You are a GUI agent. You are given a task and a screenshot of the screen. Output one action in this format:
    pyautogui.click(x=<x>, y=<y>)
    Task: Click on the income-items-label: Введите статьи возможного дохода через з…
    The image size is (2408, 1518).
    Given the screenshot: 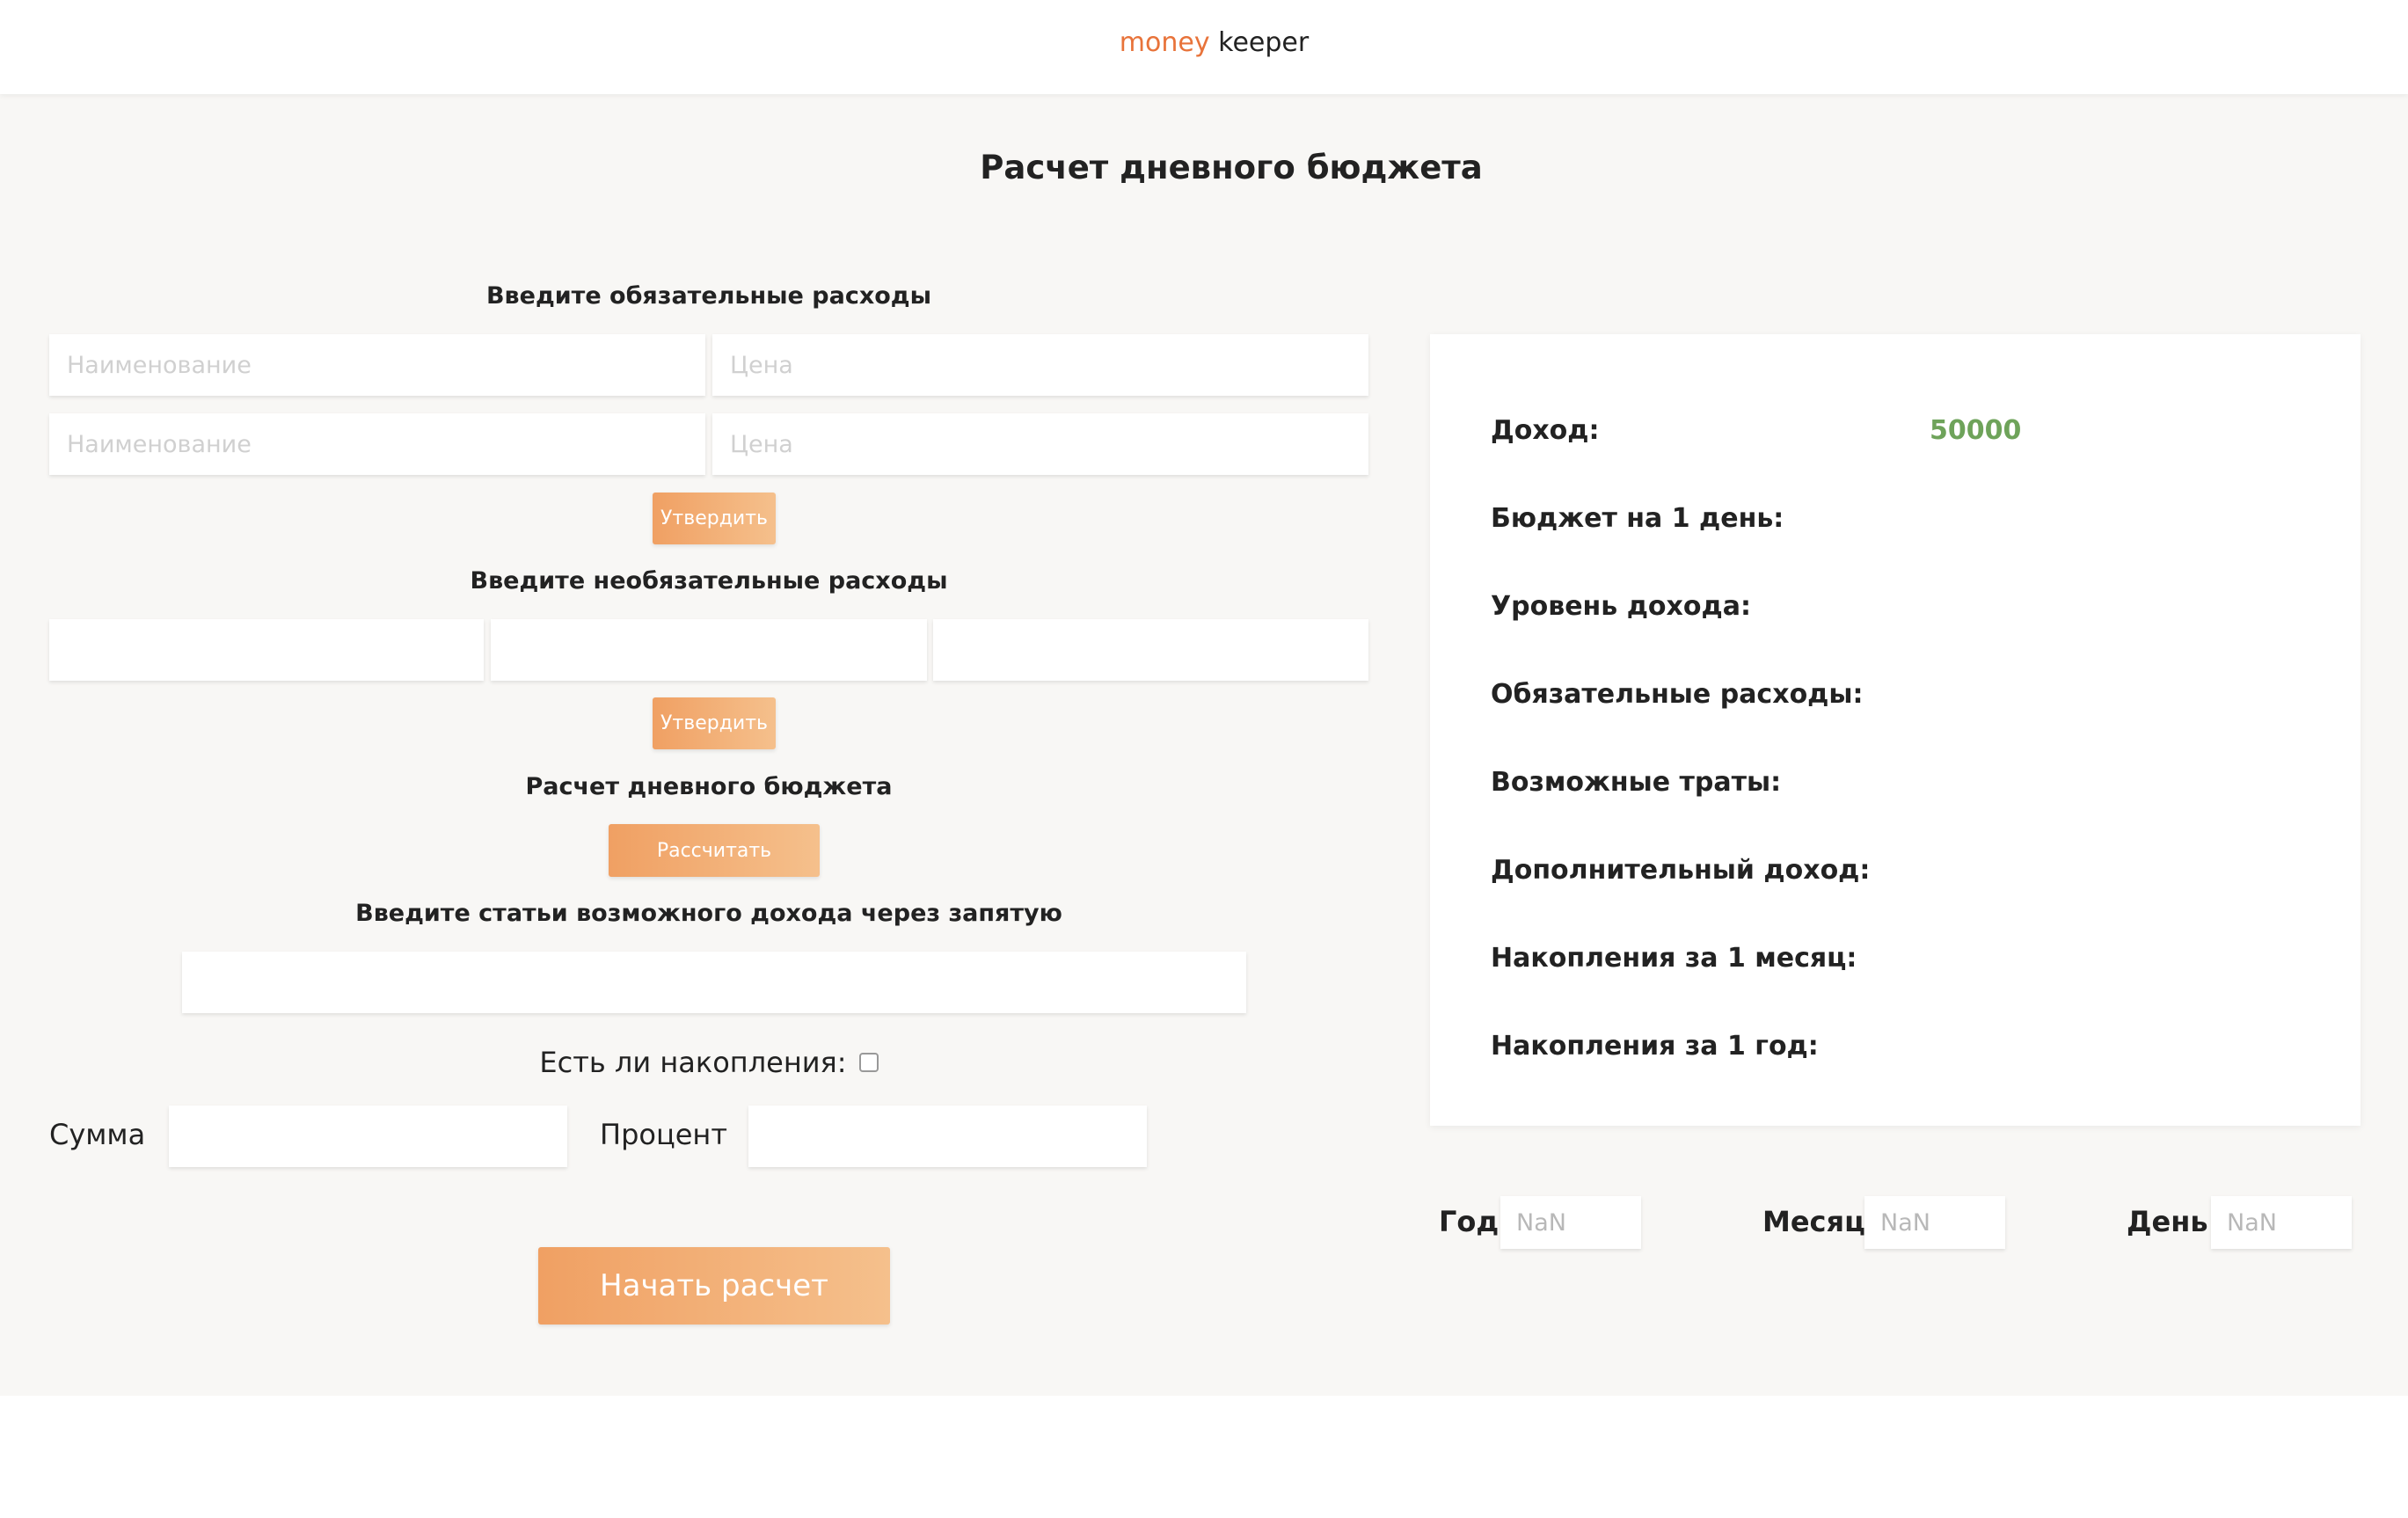 What is the action you would take?
    pyautogui.click(x=708, y=913)
    